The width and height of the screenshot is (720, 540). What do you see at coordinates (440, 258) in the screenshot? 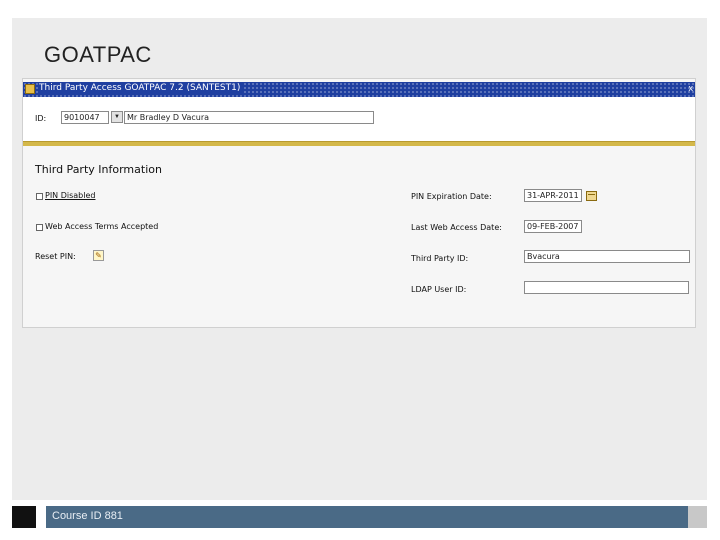
I see `third-party-id-label: Third Party ID:` at bounding box center [440, 258].